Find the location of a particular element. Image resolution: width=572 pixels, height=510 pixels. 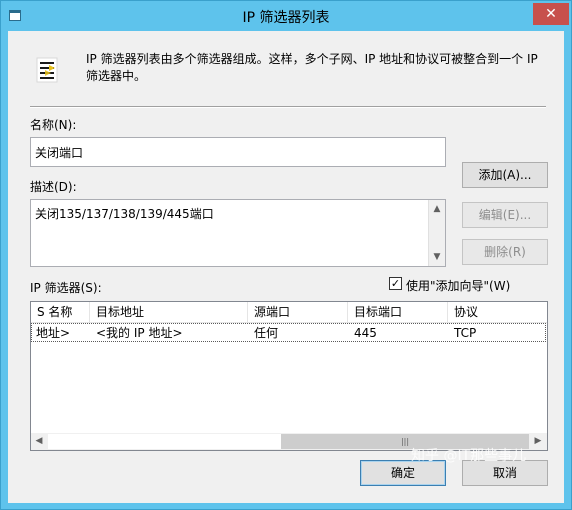

name-input-value: 关闭端口 is located at coordinates (59, 153).